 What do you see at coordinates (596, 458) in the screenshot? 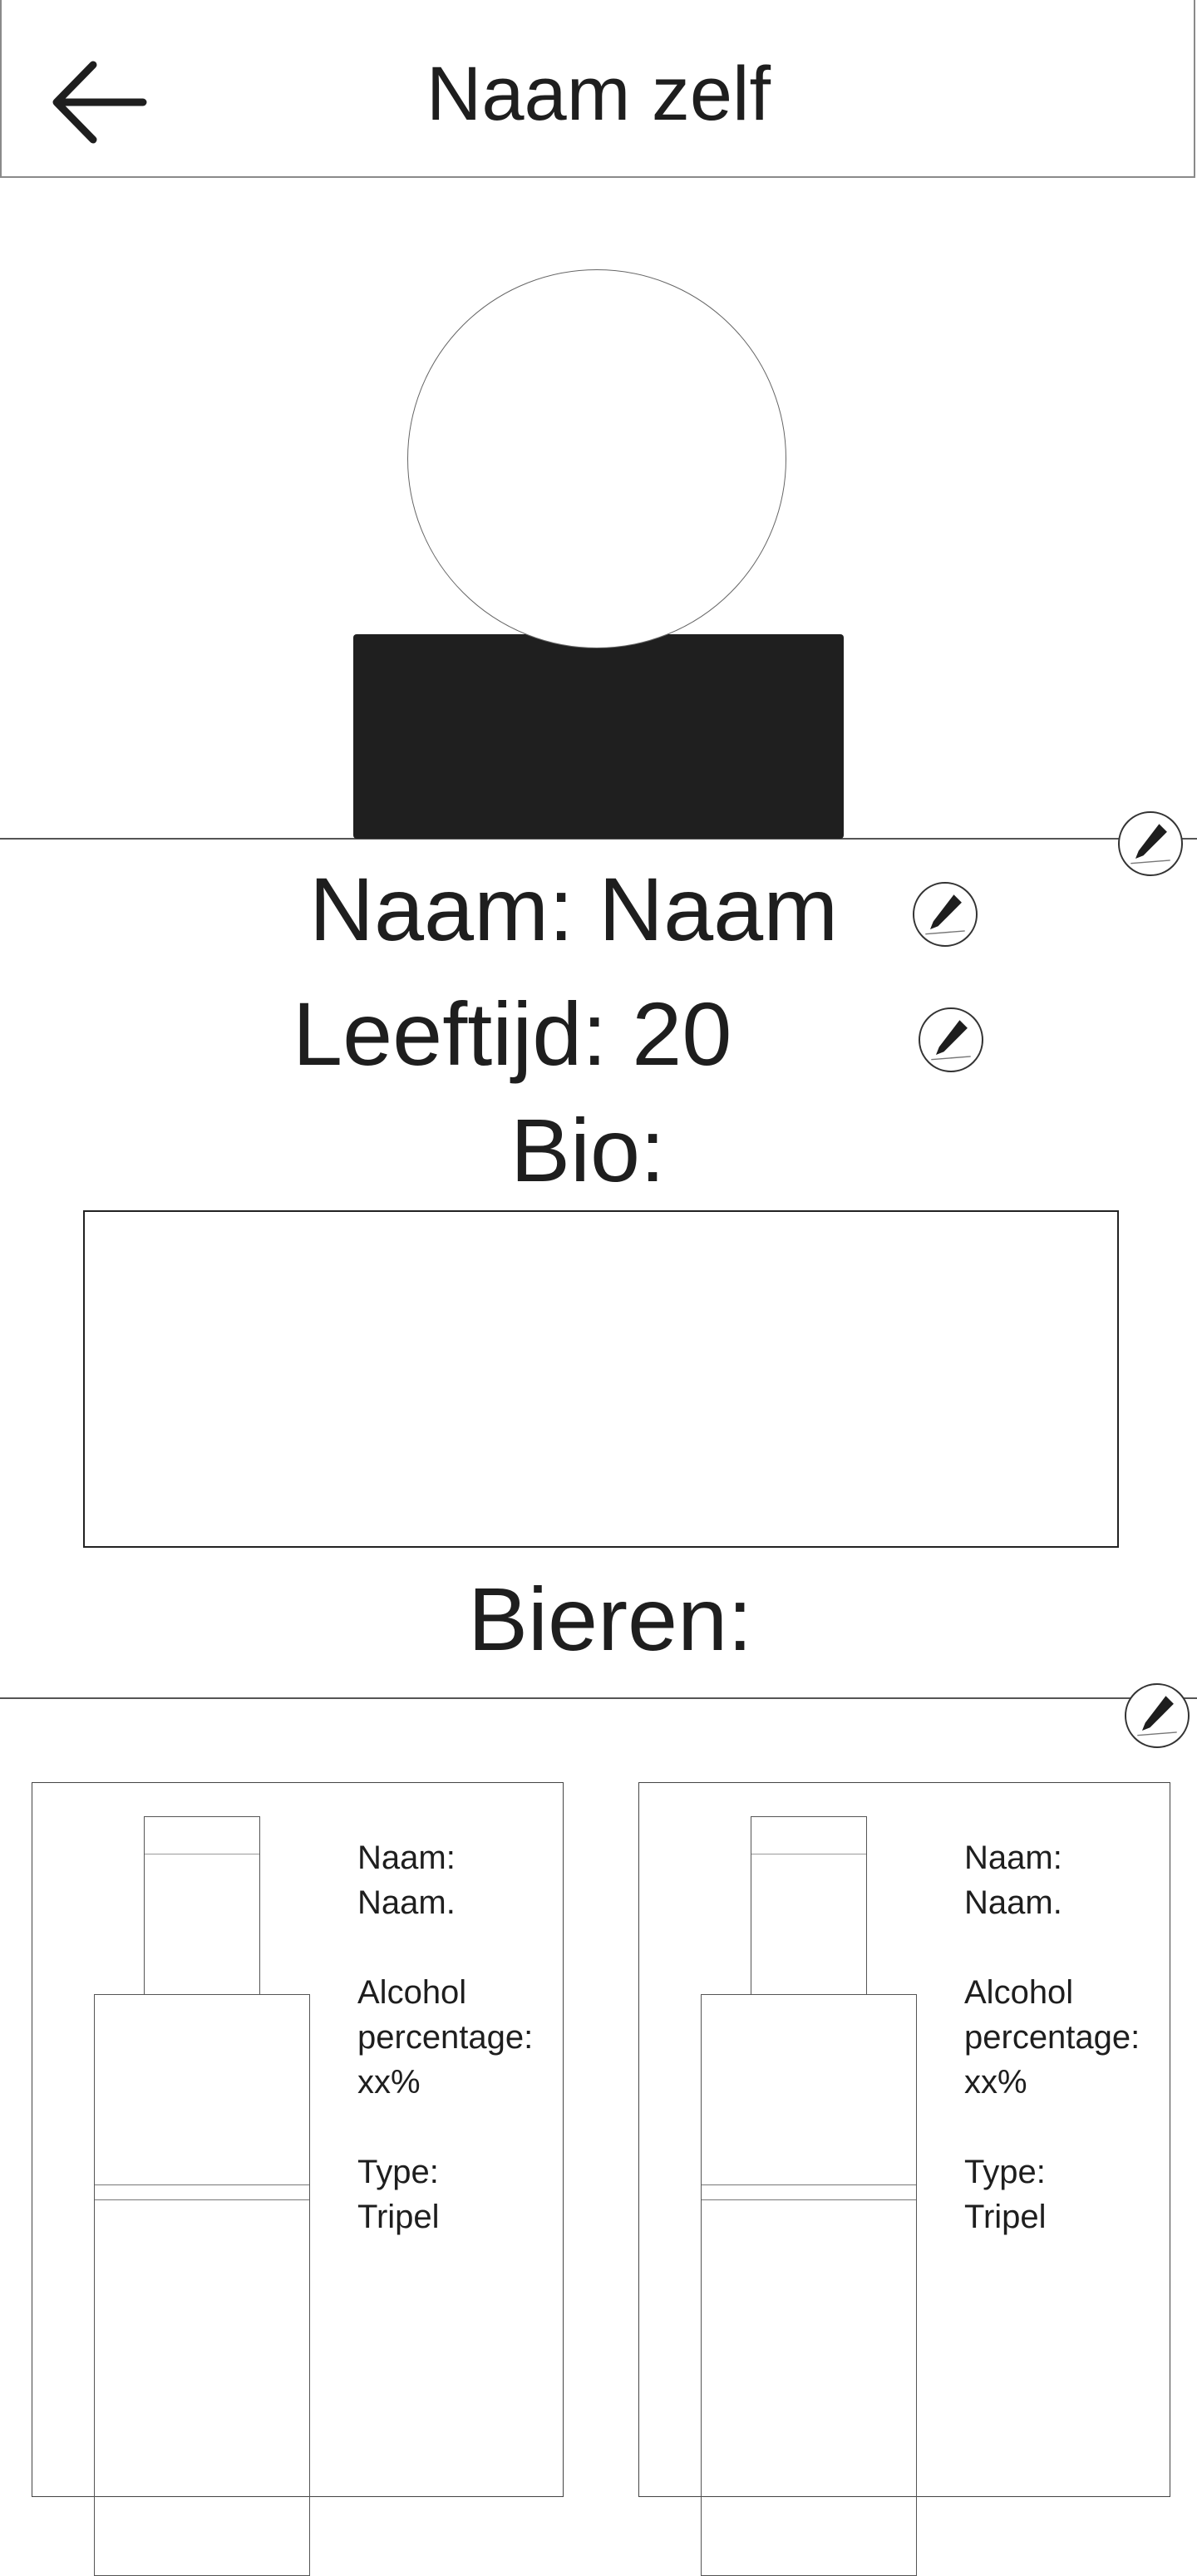
I see `avatar-head` at bounding box center [596, 458].